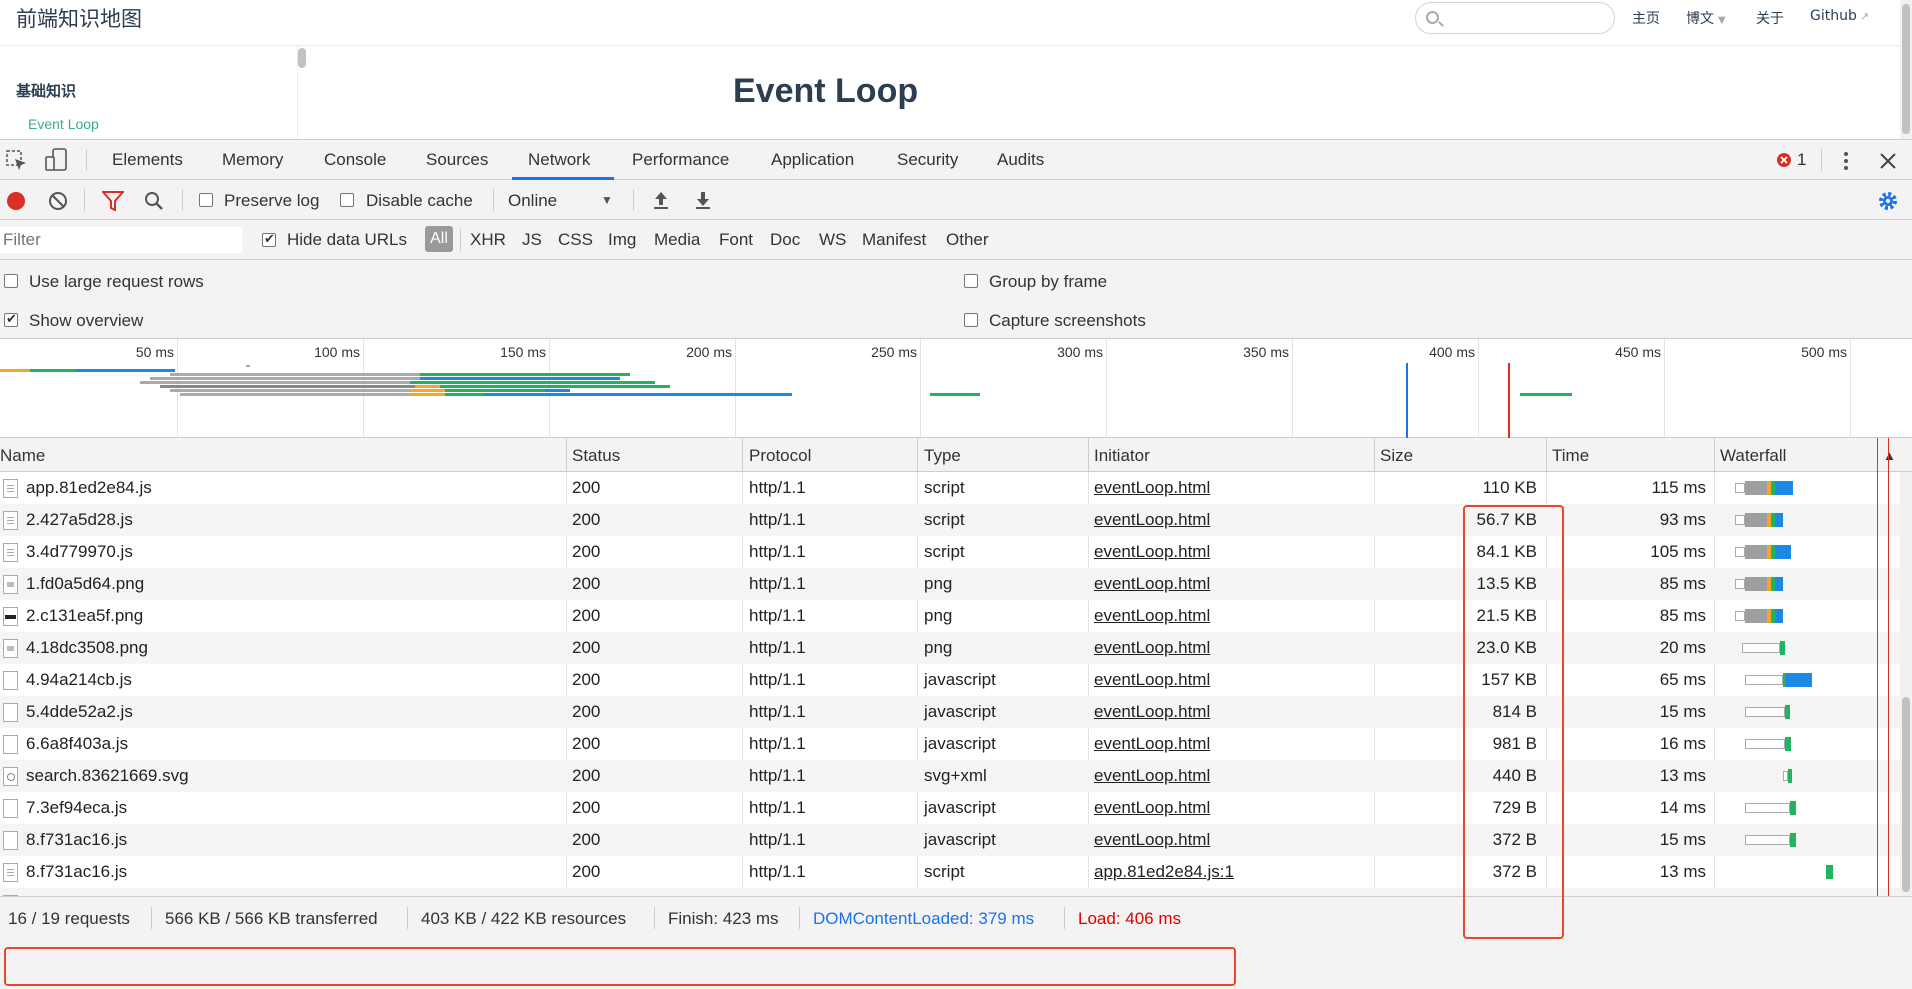 Image resolution: width=1912 pixels, height=989 pixels. Describe the element at coordinates (677, 240) in the screenshot. I see `filter-type-media: Media` at that location.